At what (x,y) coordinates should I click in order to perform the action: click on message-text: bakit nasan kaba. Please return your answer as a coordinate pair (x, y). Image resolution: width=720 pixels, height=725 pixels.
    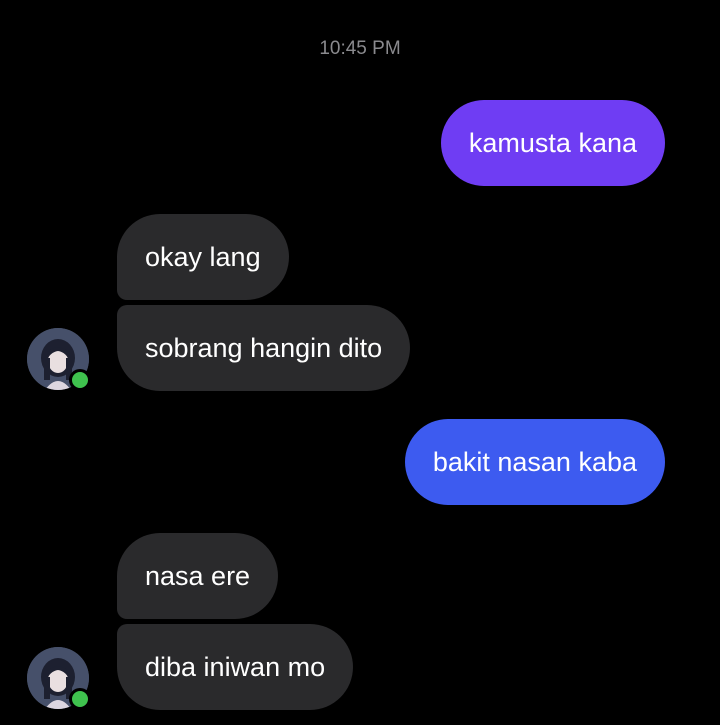
    Looking at the image, I should click on (534, 461).